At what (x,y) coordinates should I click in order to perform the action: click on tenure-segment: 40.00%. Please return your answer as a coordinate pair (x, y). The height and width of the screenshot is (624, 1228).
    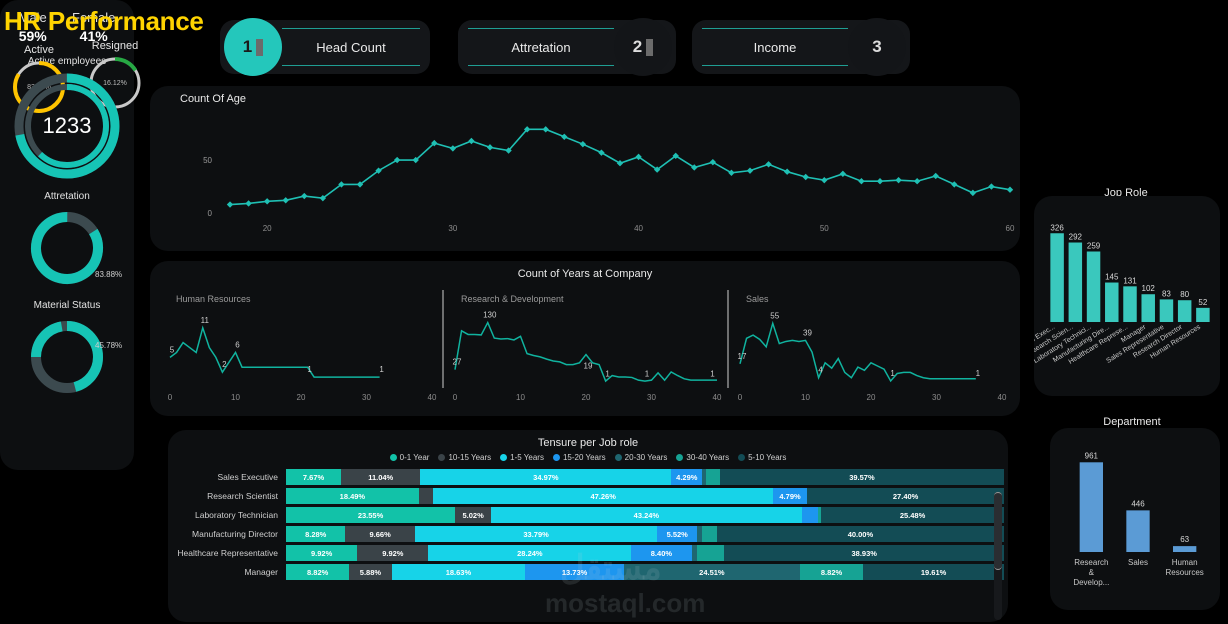
    Looking at the image, I should click on (860, 534).